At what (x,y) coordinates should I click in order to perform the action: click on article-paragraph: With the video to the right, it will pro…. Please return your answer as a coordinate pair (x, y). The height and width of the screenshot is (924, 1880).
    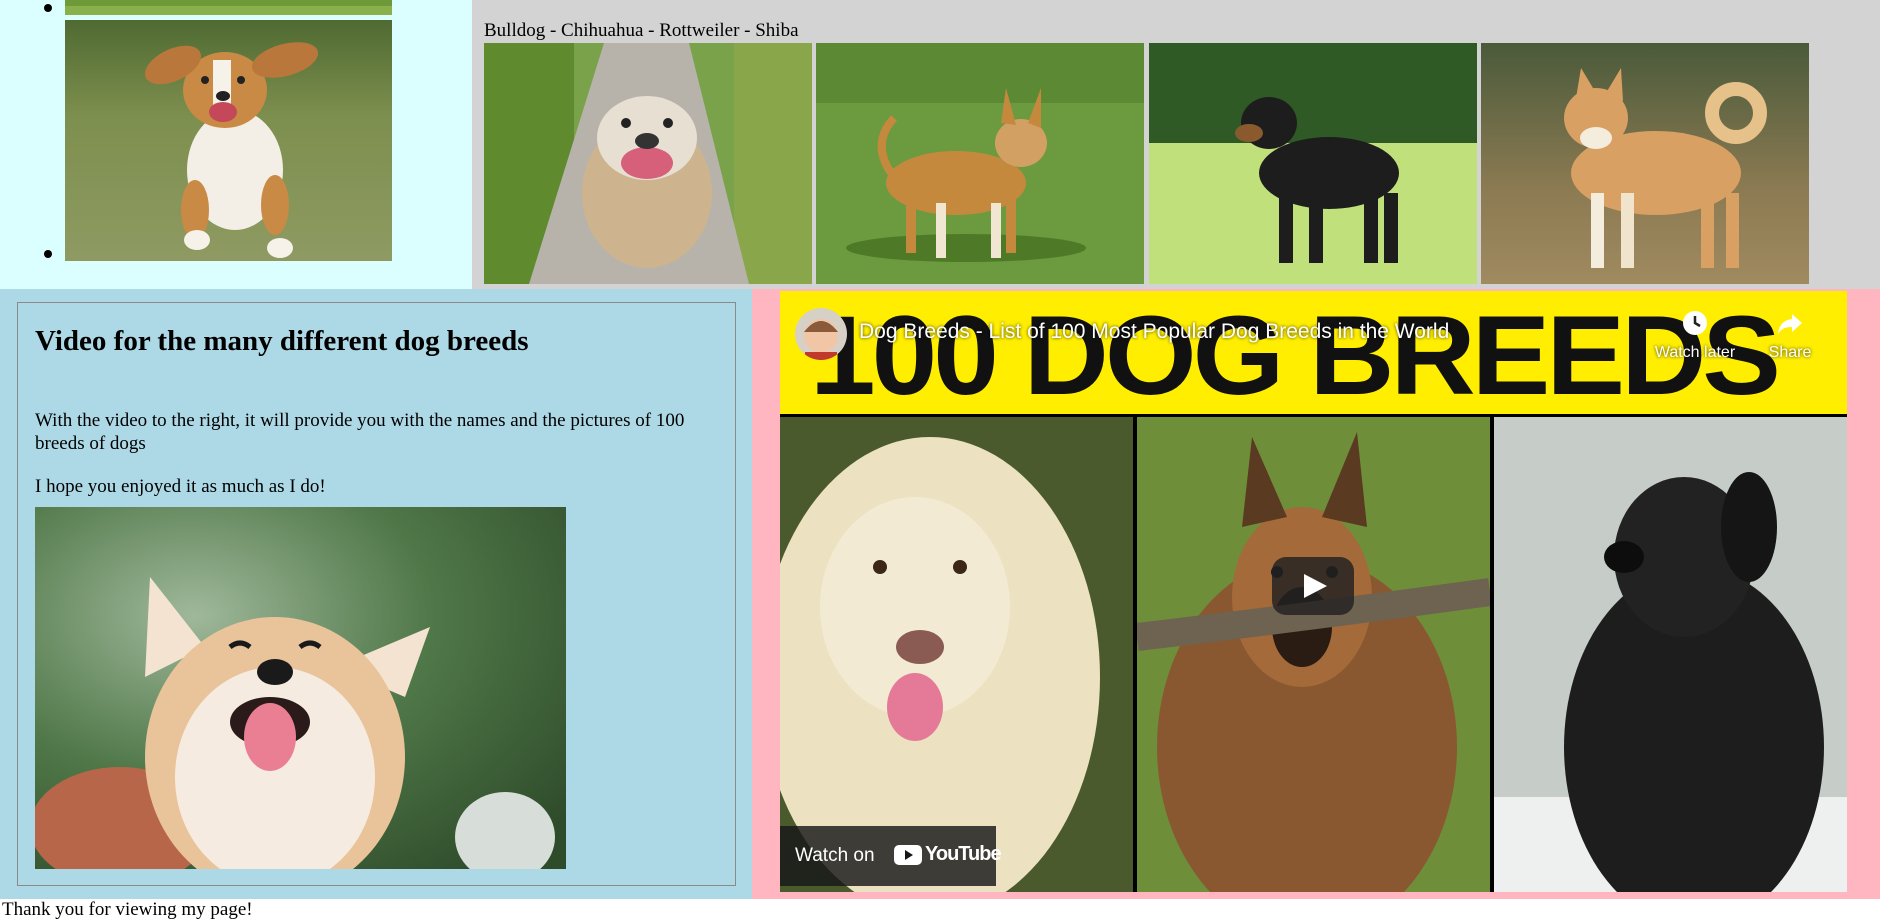
    Looking at the image, I should click on (360, 432).